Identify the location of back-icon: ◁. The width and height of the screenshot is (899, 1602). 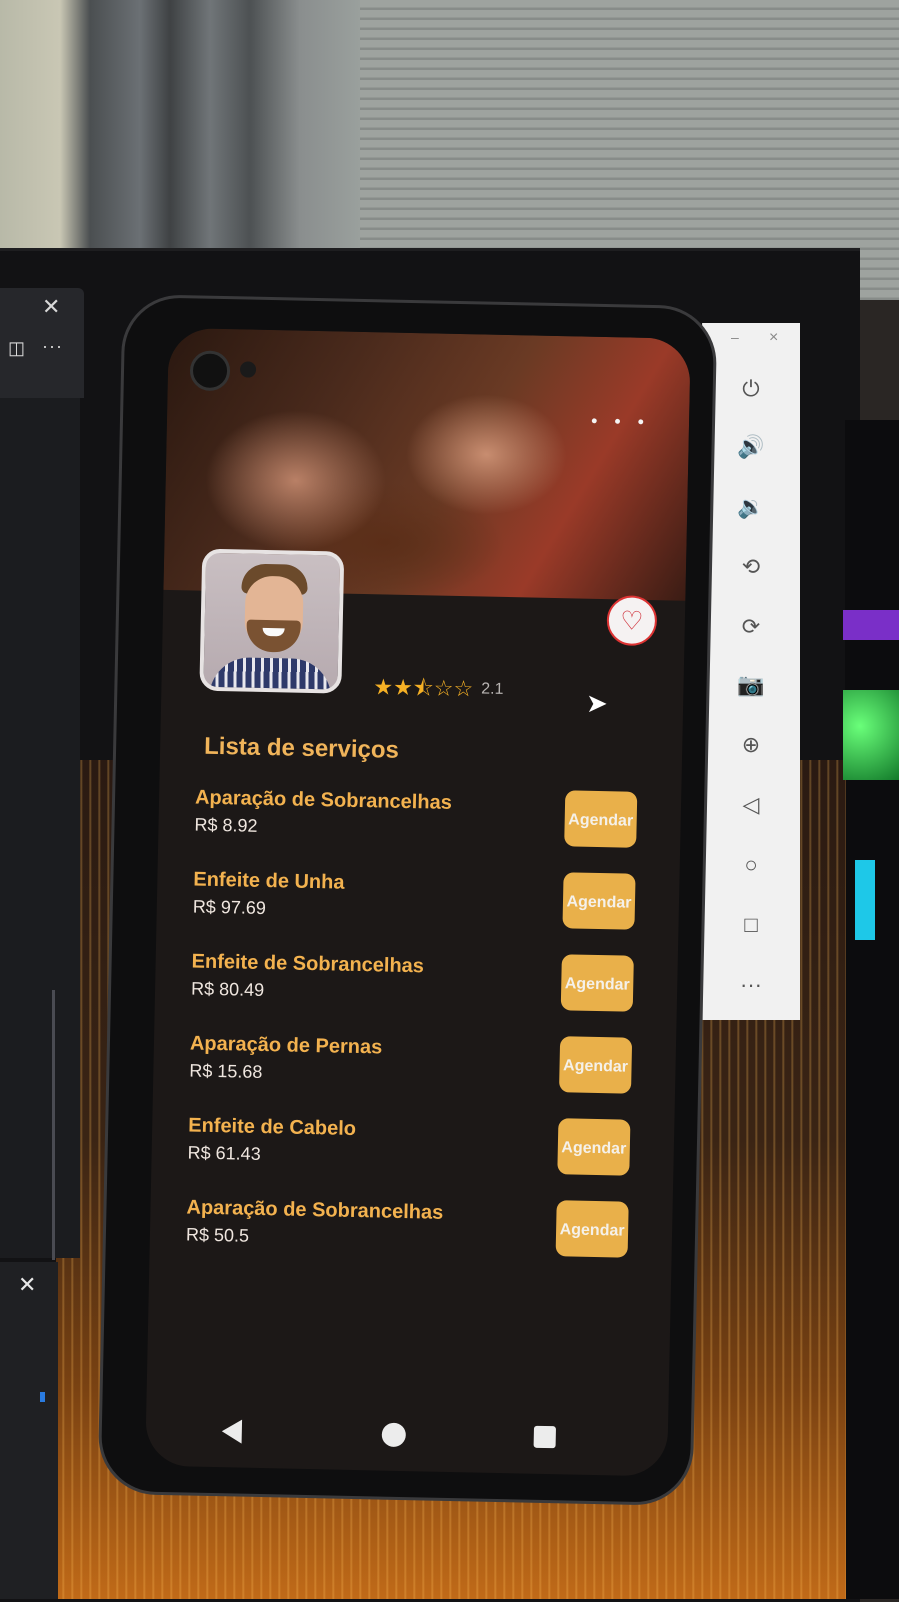
(751, 805).